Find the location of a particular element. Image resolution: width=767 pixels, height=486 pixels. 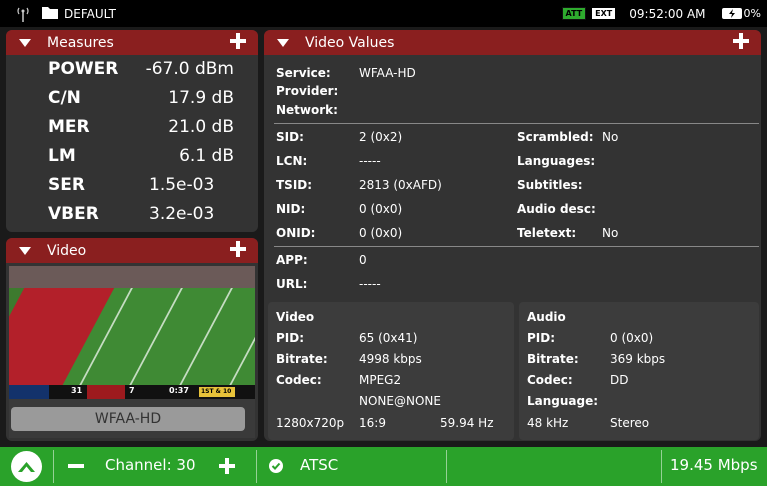

bitrate-readout: 19.45 Mbps is located at coordinates (714, 465).